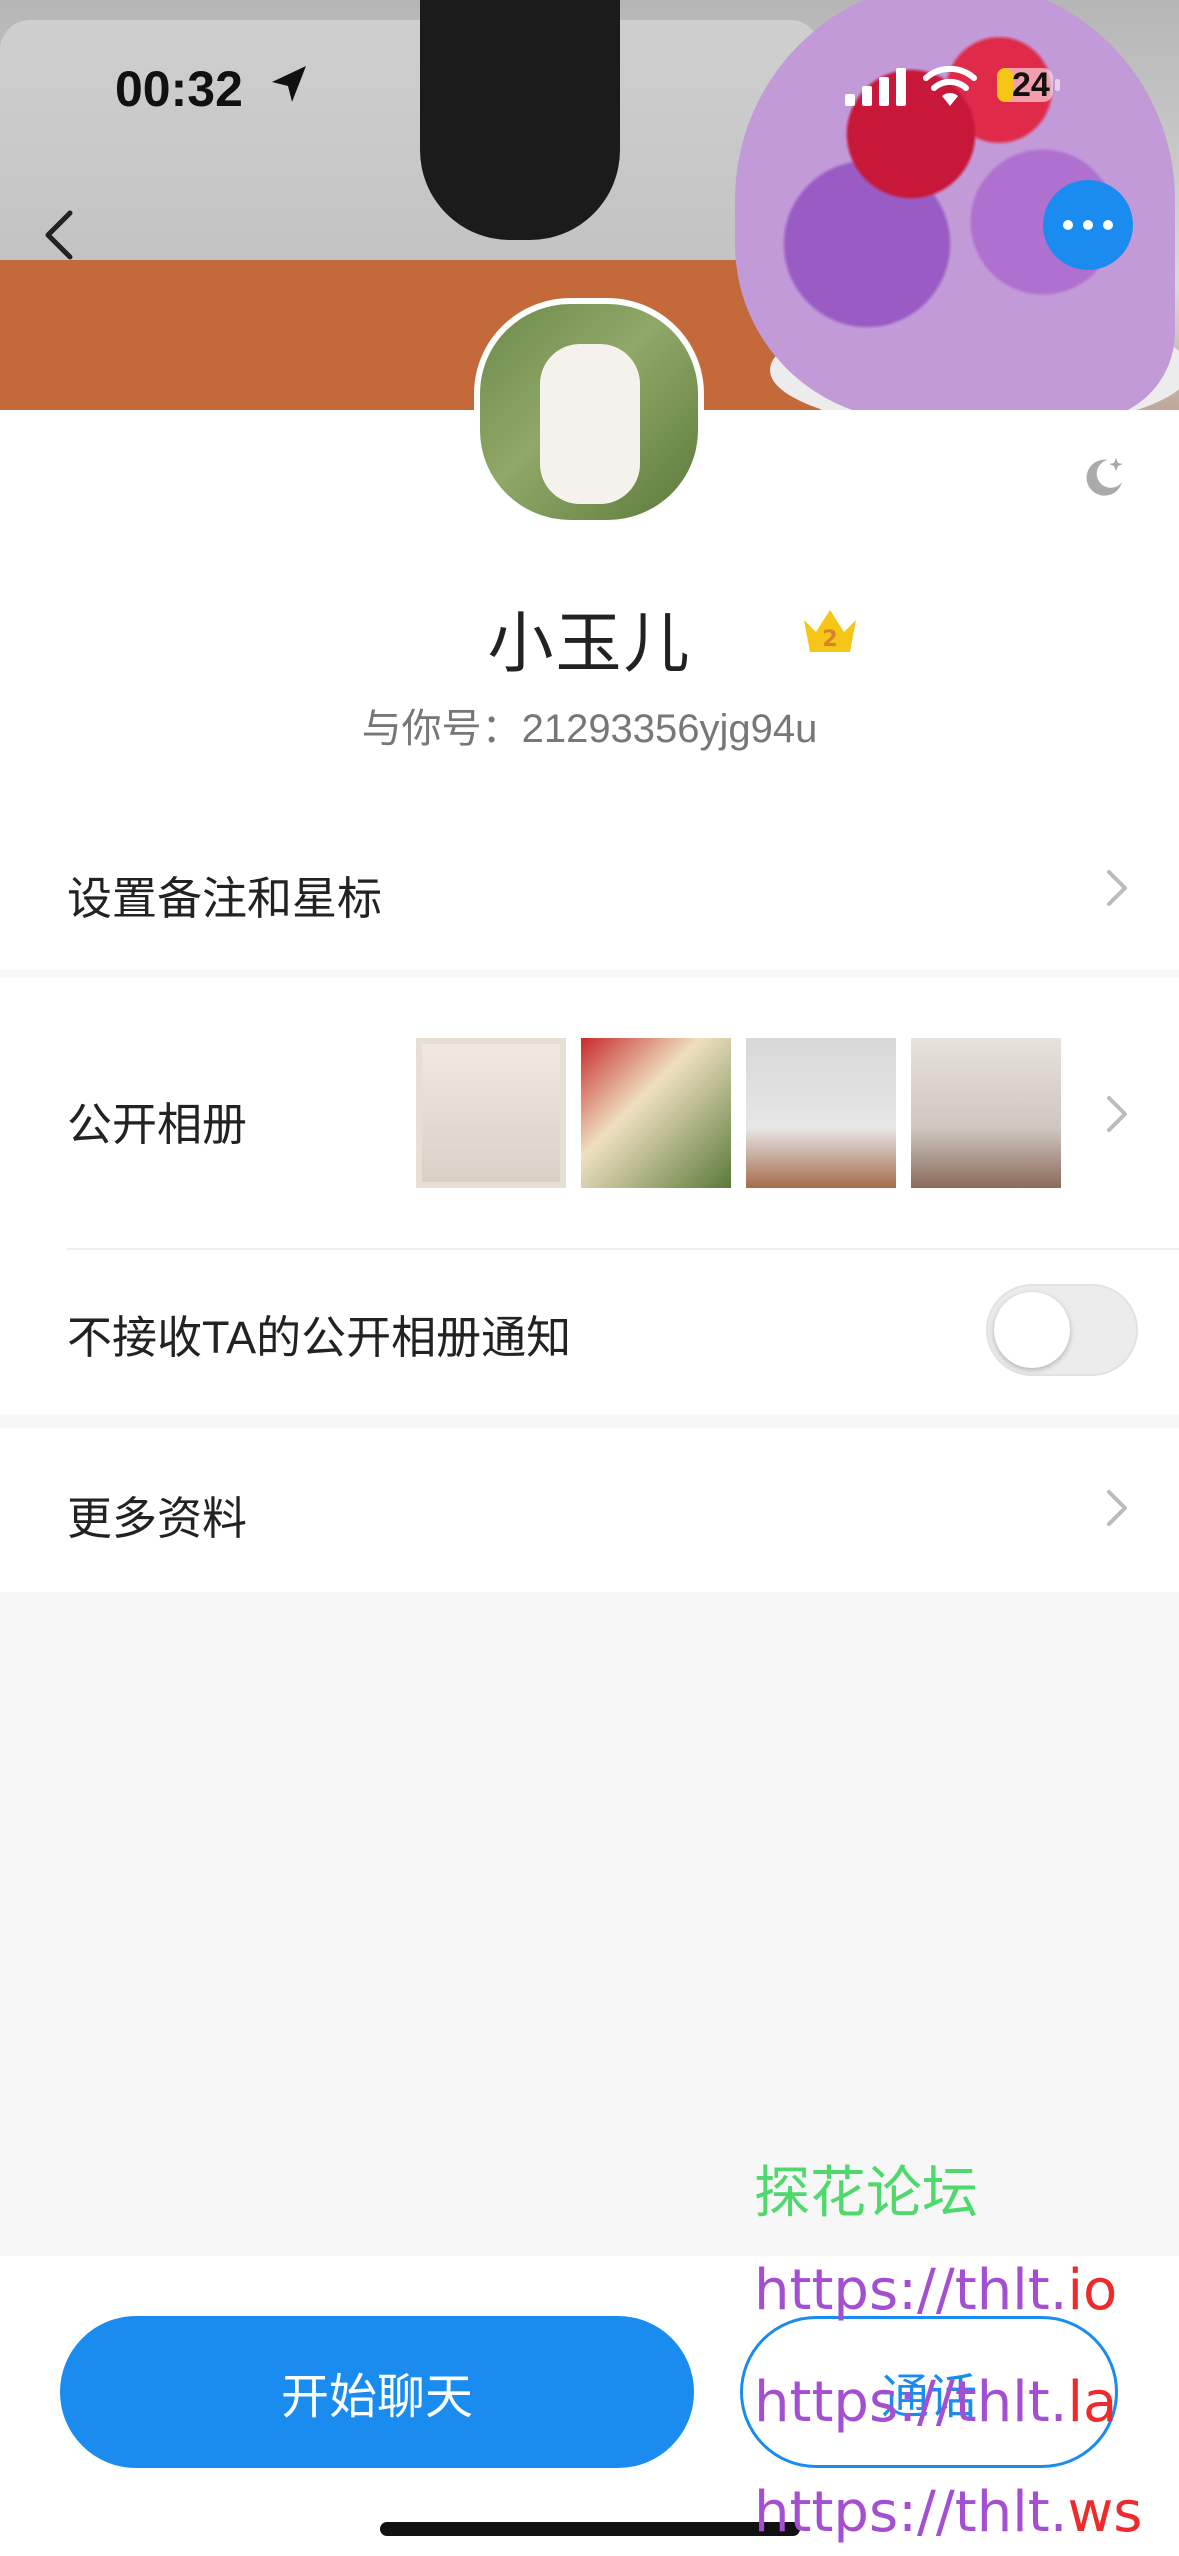  What do you see at coordinates (875, 87) in the screenshot?
I see `cellular-signal-icon` at bounding box center [875, 87].